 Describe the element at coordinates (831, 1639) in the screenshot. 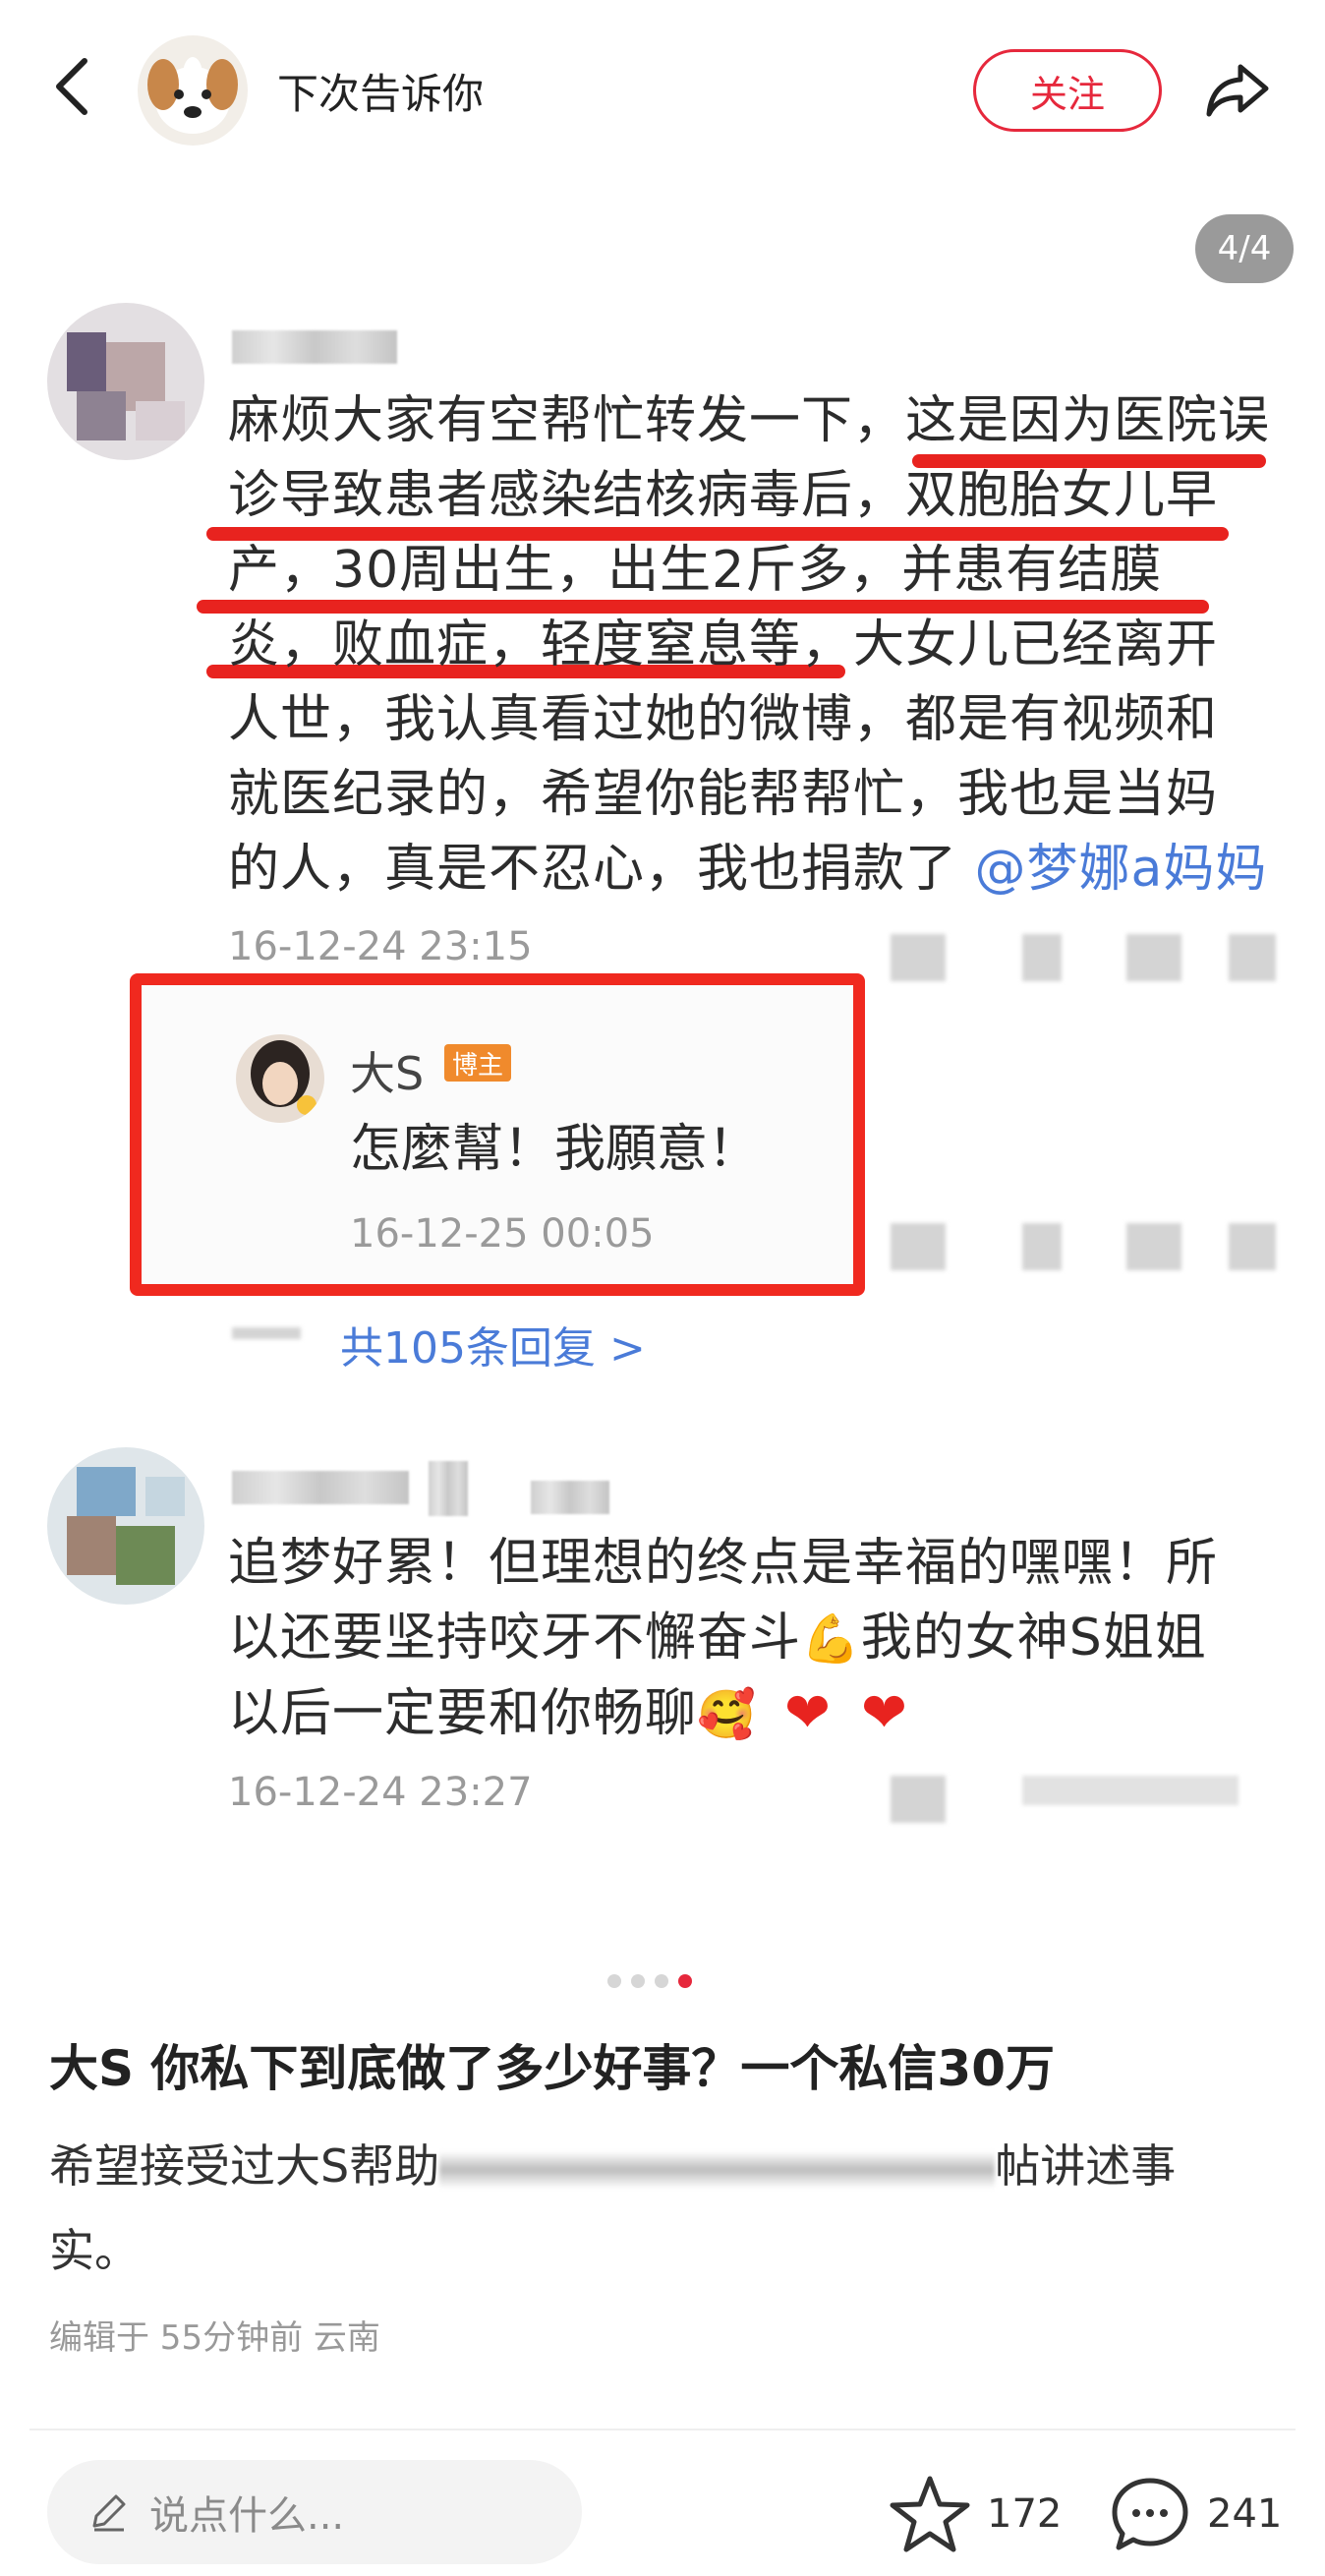

I see `flexed-biceps-icon: 💪` at that location.